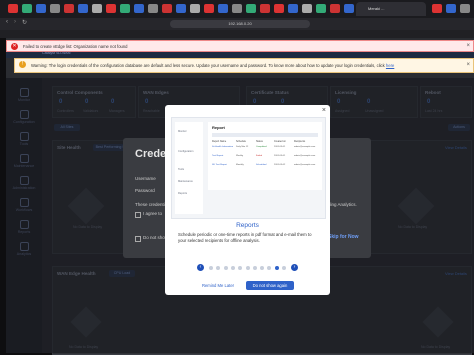  I want to click on remind-later-button: Remind Me Later, so click(218, 285).